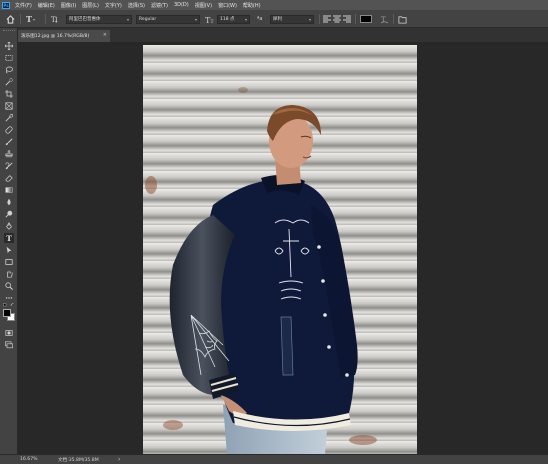 This screenshot has height=464, width=548. I want to click on font-family-select: 阿里巴巴普惠体 ▾, so click(99, 19).